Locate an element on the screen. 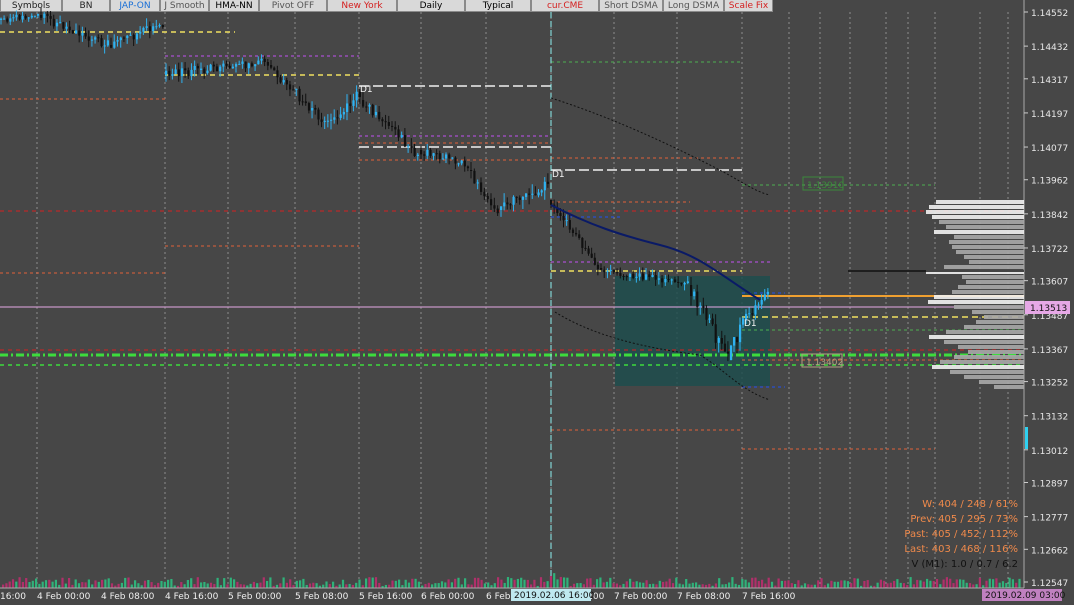  price-axis-label: 1.13842 is located at coordinates (1049, 216).